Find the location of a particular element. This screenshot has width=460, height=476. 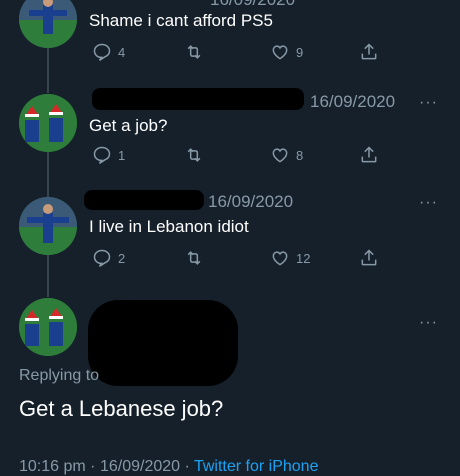

replying-to-label: Replying to is located at coordinates (59, 375).